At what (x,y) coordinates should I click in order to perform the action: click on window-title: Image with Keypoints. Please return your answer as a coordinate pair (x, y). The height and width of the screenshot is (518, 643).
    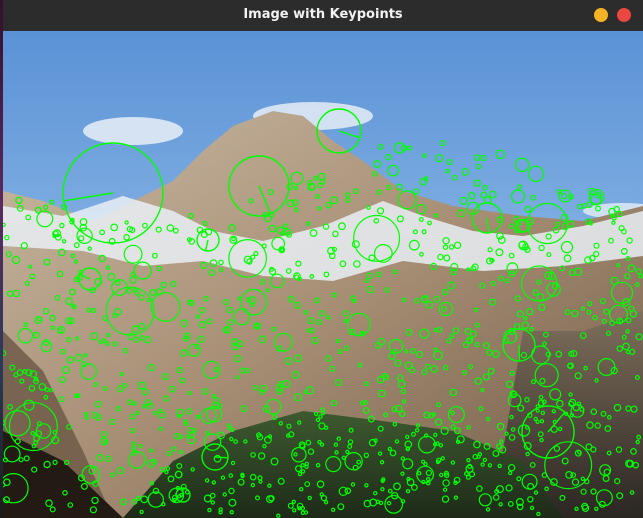
    Looking at the image, I should click on (323, 14).